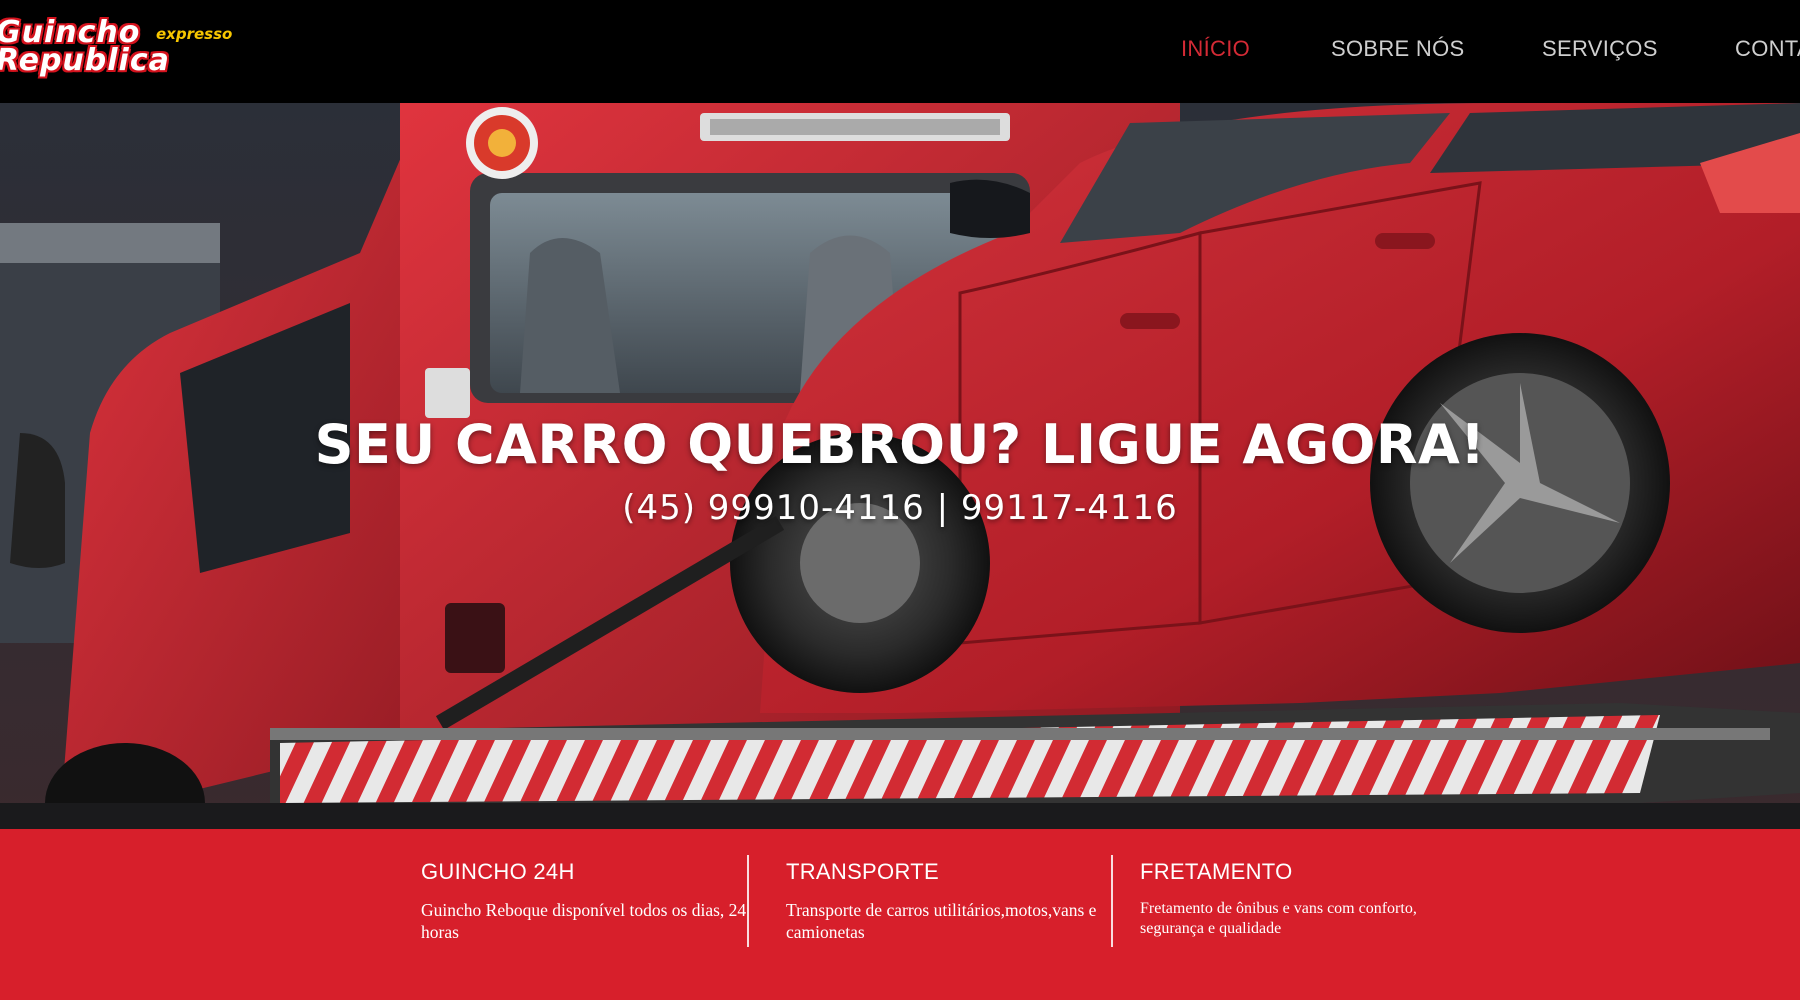 The image size is (1800, 1000). I want to click on nav-item-sobre-nos: SOBRE NÓS, so click(1398, 49).